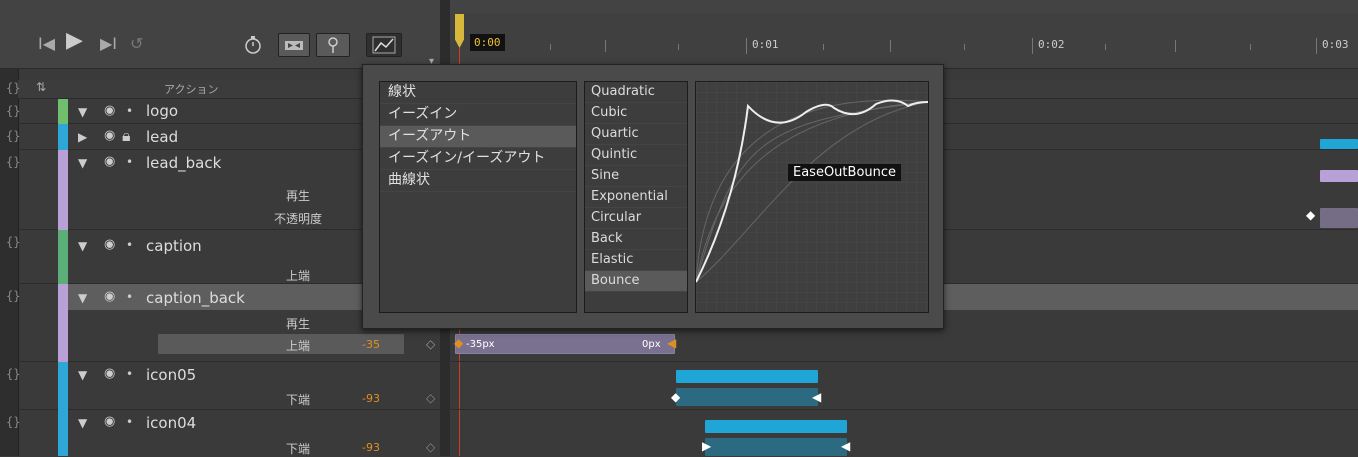 The width and height of the screenshot is (1358, 457). Describe the element at coordinates (195, 298) in the screenshot. I see `layer-name: caption_back` at that location.